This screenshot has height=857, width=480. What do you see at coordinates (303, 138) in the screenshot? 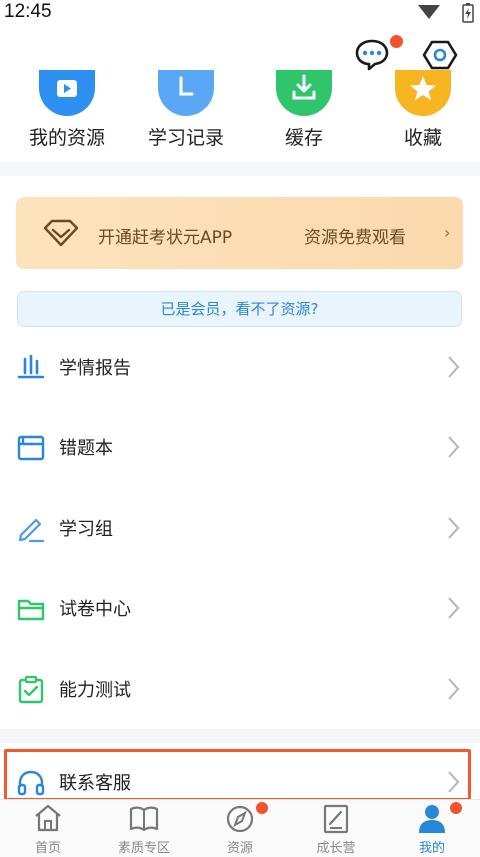
I see `quick-action-label: 缓存` at bounding box center [303, 138].